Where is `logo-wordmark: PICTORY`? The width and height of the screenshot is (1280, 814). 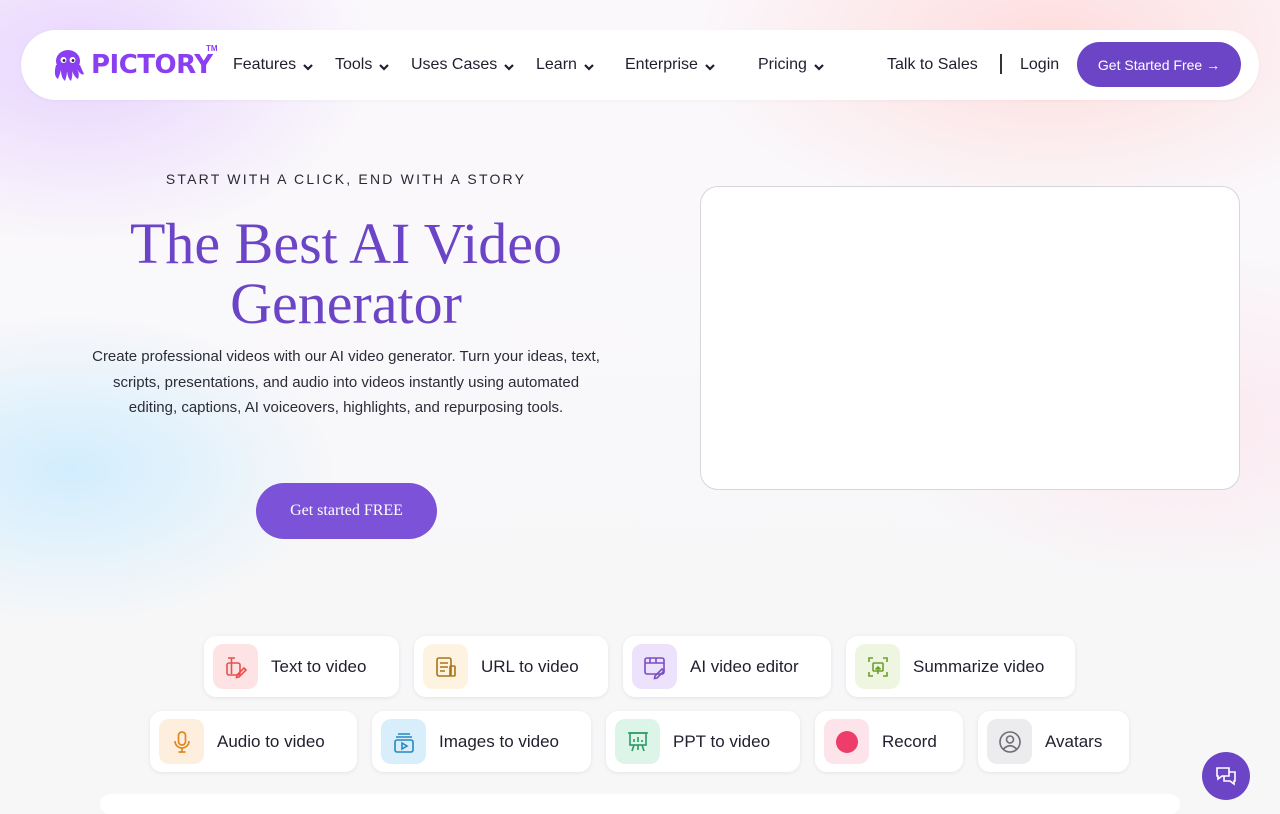
logo-wordmark: PICTORY is located at coordinates (152, 65).